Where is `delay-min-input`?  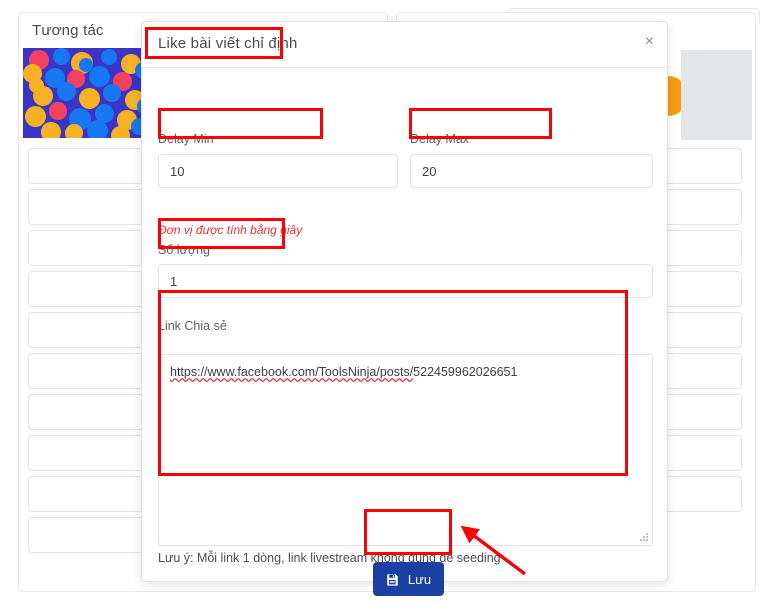 delay-min-input is located at coordinates (278, 171).